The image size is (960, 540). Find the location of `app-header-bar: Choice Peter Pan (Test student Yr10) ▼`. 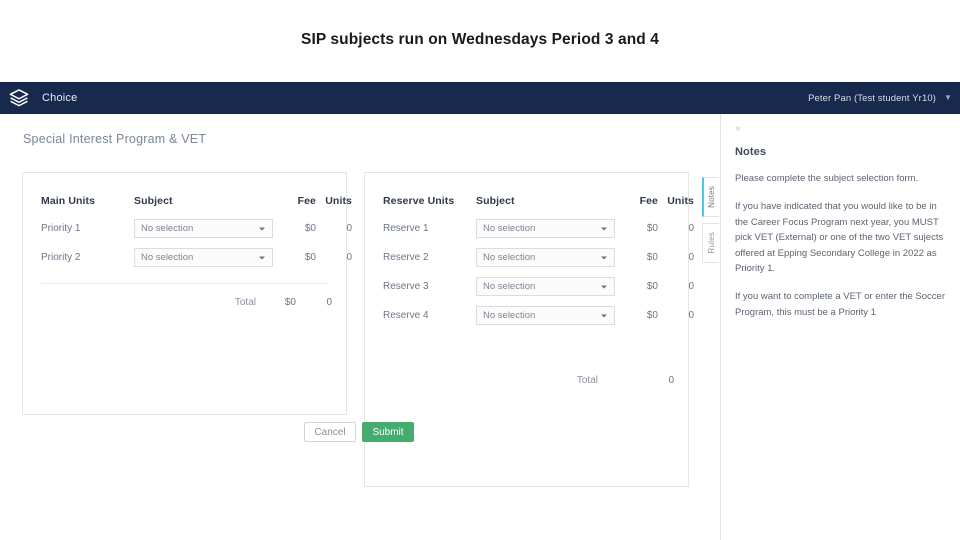

app-header-bar: Choice Peter Pan (Test student Yr10) ▼ is located at coordinates (480, 98).